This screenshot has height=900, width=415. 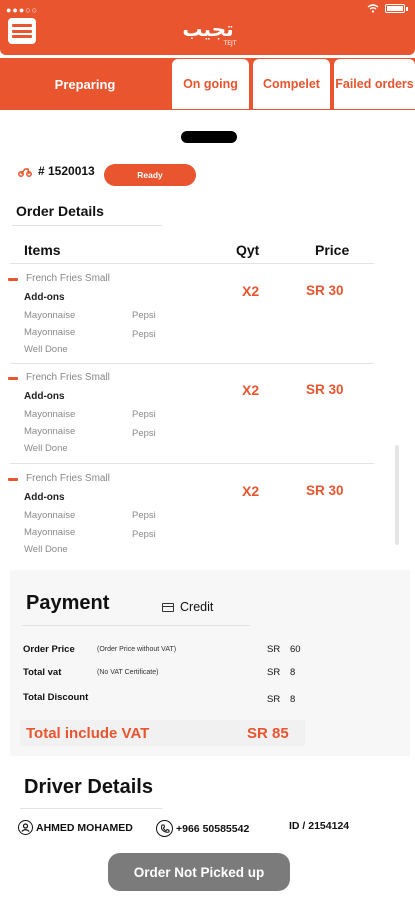 What do you see at coordinates (88, 733) in the screenshot?
I see `total-label: Total include VAT` at bounding box center [88, 733].